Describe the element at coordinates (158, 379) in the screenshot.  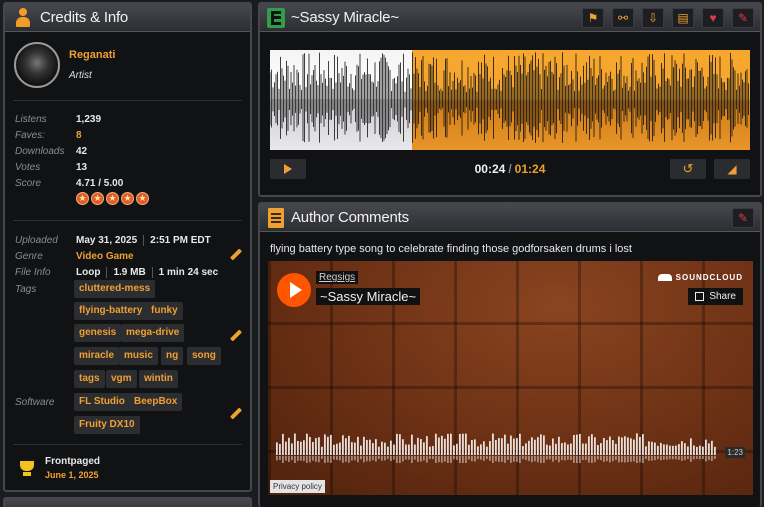
I see `tag-chip: wintin` at that location.